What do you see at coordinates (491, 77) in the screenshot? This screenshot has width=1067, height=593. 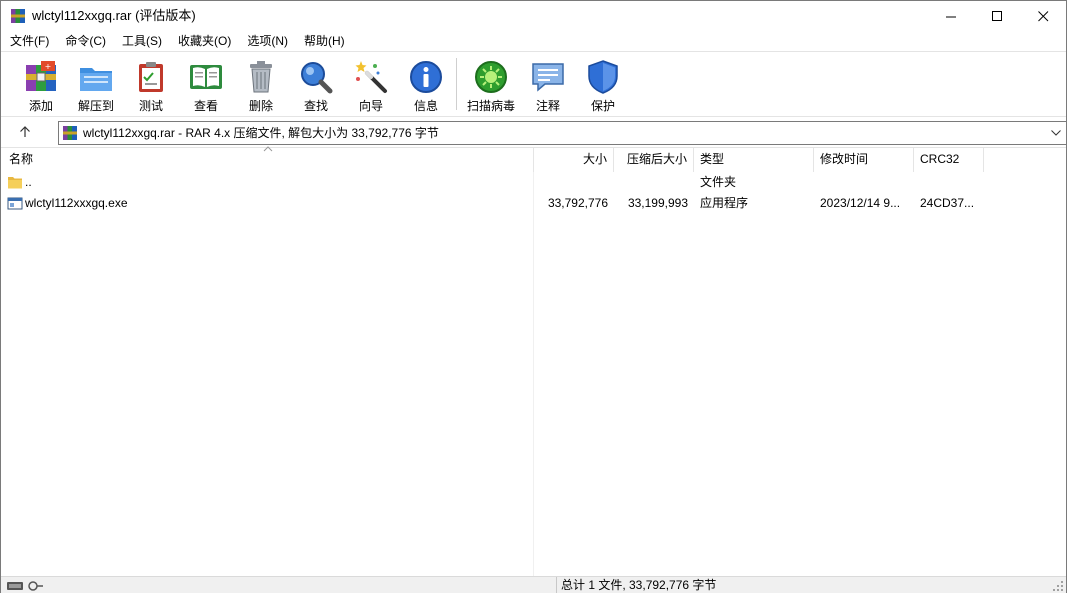 I see `virus-scan-icon` at bounding box center [491, 77].